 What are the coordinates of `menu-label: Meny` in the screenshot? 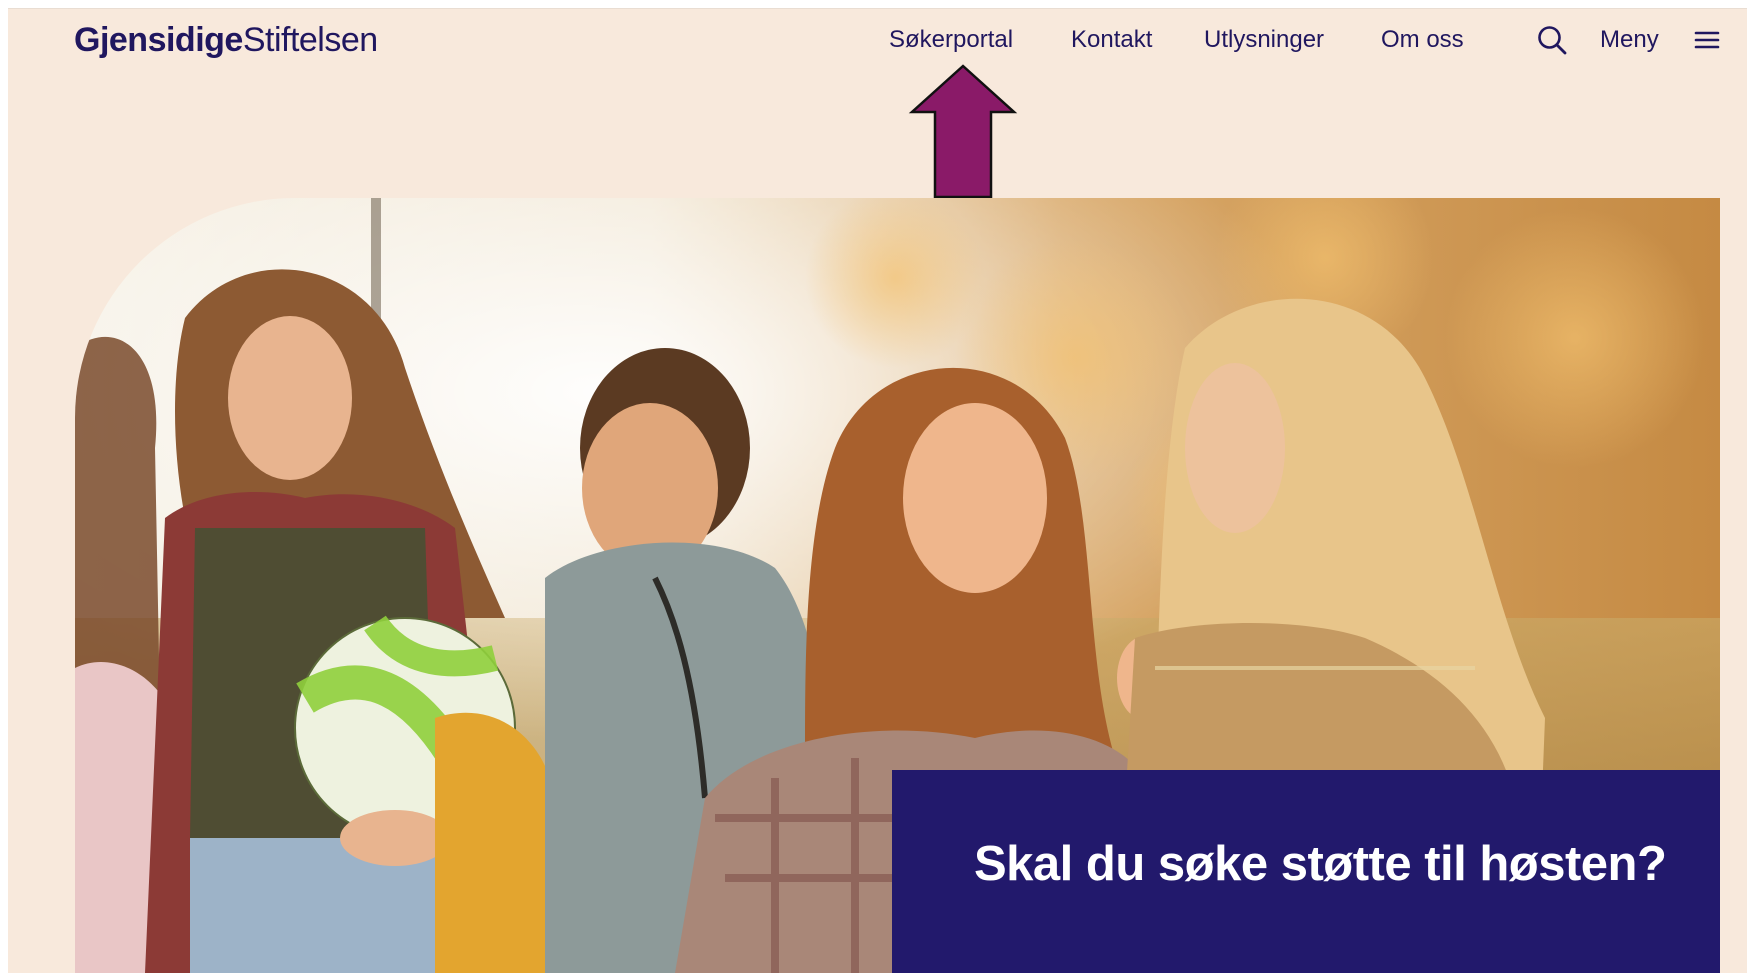 It's located at (1629, 39).